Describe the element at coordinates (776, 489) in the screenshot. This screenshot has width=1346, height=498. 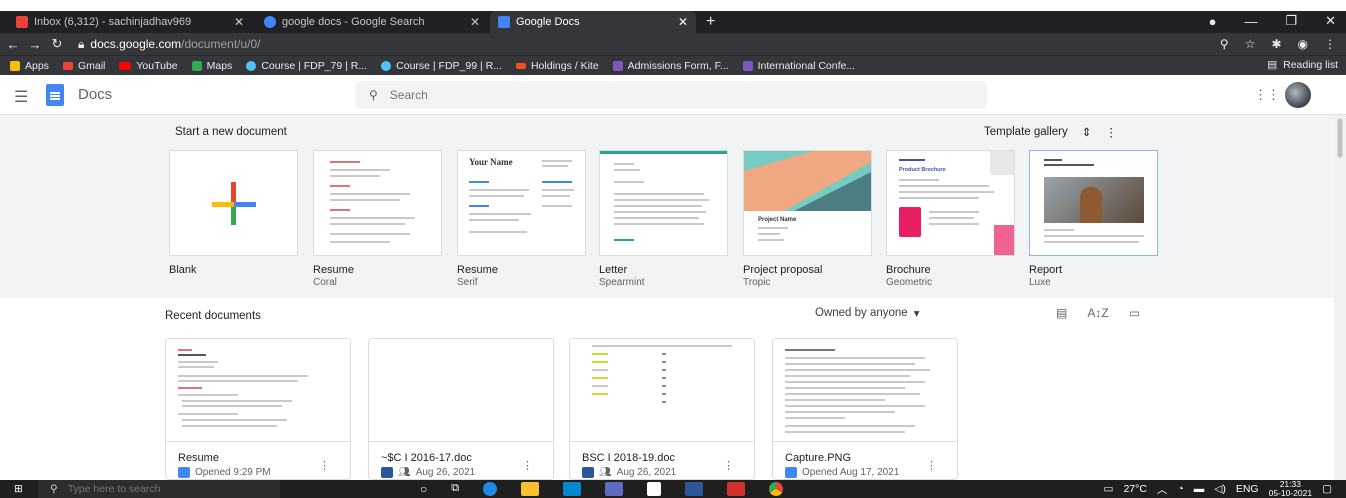
I see `chrome-icon` at that location.